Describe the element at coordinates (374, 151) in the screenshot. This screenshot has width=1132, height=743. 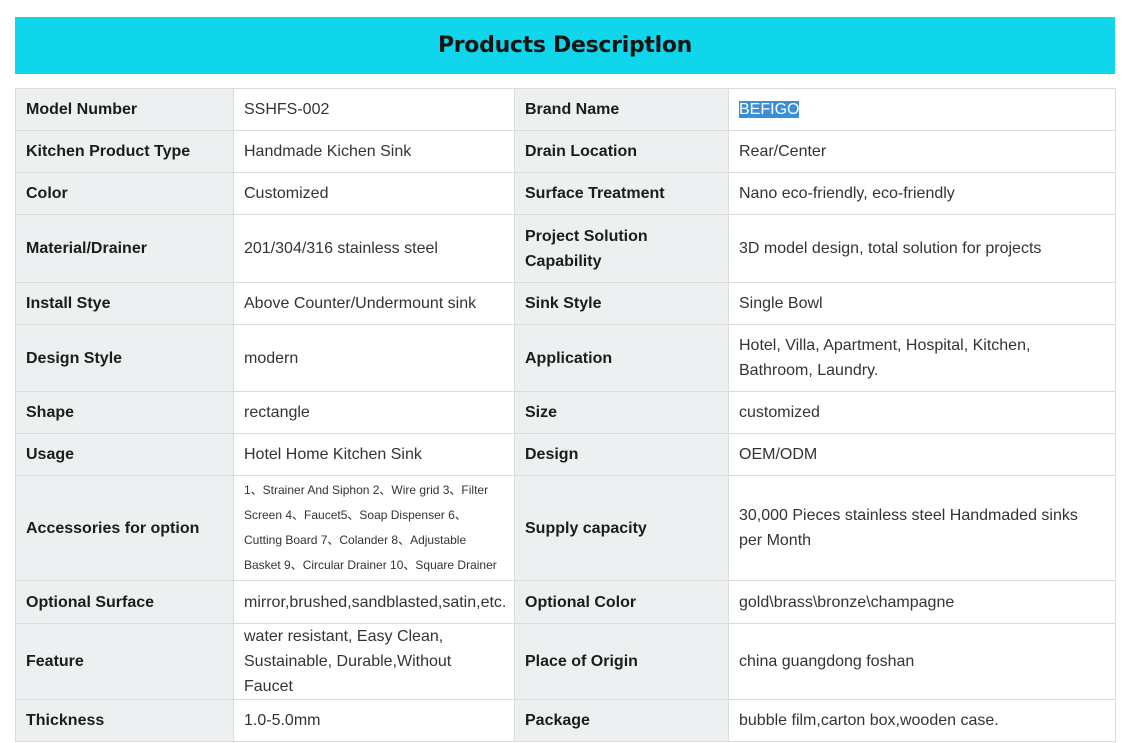
I see `spec-value: Handmade Kichen Sink` at that location.